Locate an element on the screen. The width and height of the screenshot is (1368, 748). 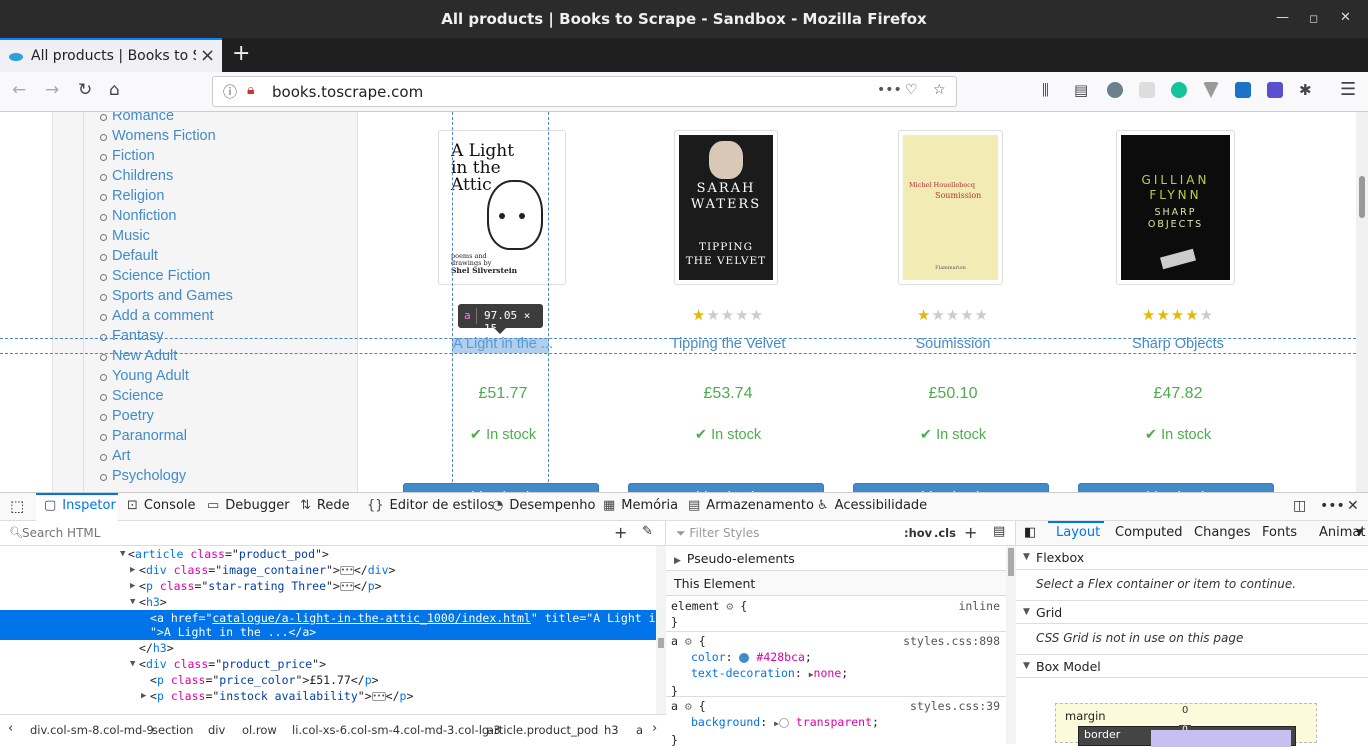
tab-debugger: ▭ Debugger is located at coordinates (248, 507).